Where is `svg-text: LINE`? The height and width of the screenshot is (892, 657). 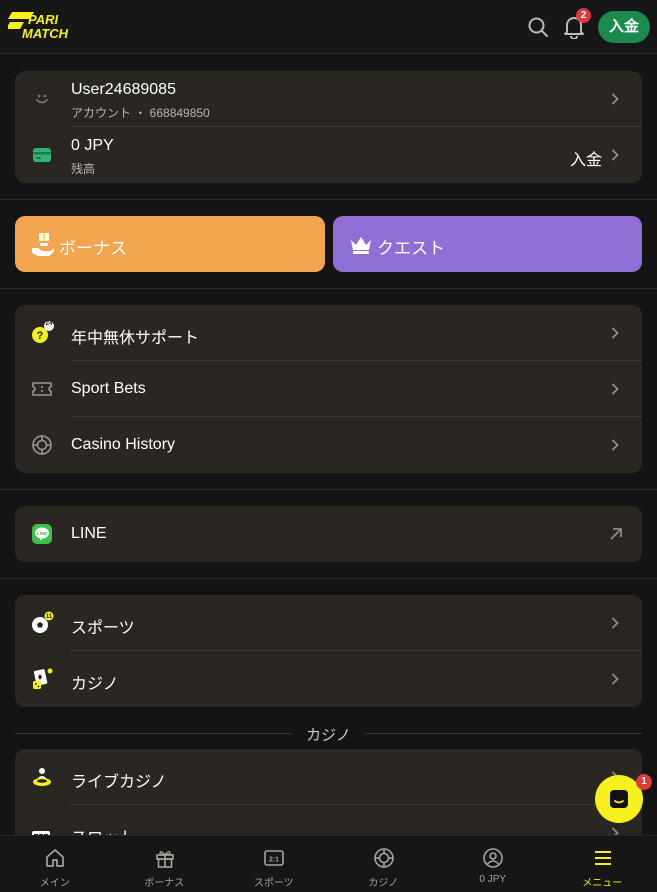
svg-text: LINE is located at coordinates (42, 533).